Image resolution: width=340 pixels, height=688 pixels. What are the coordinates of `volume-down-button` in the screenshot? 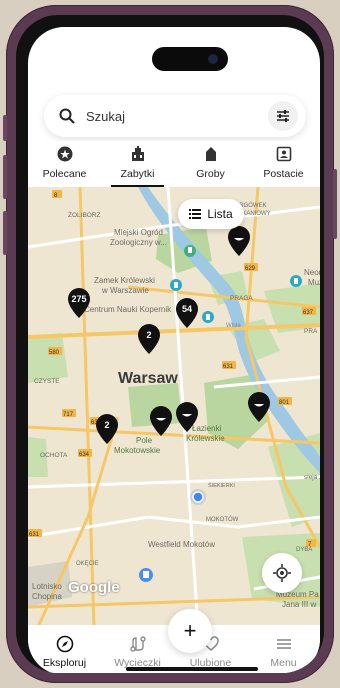 It's located at (5, 233).